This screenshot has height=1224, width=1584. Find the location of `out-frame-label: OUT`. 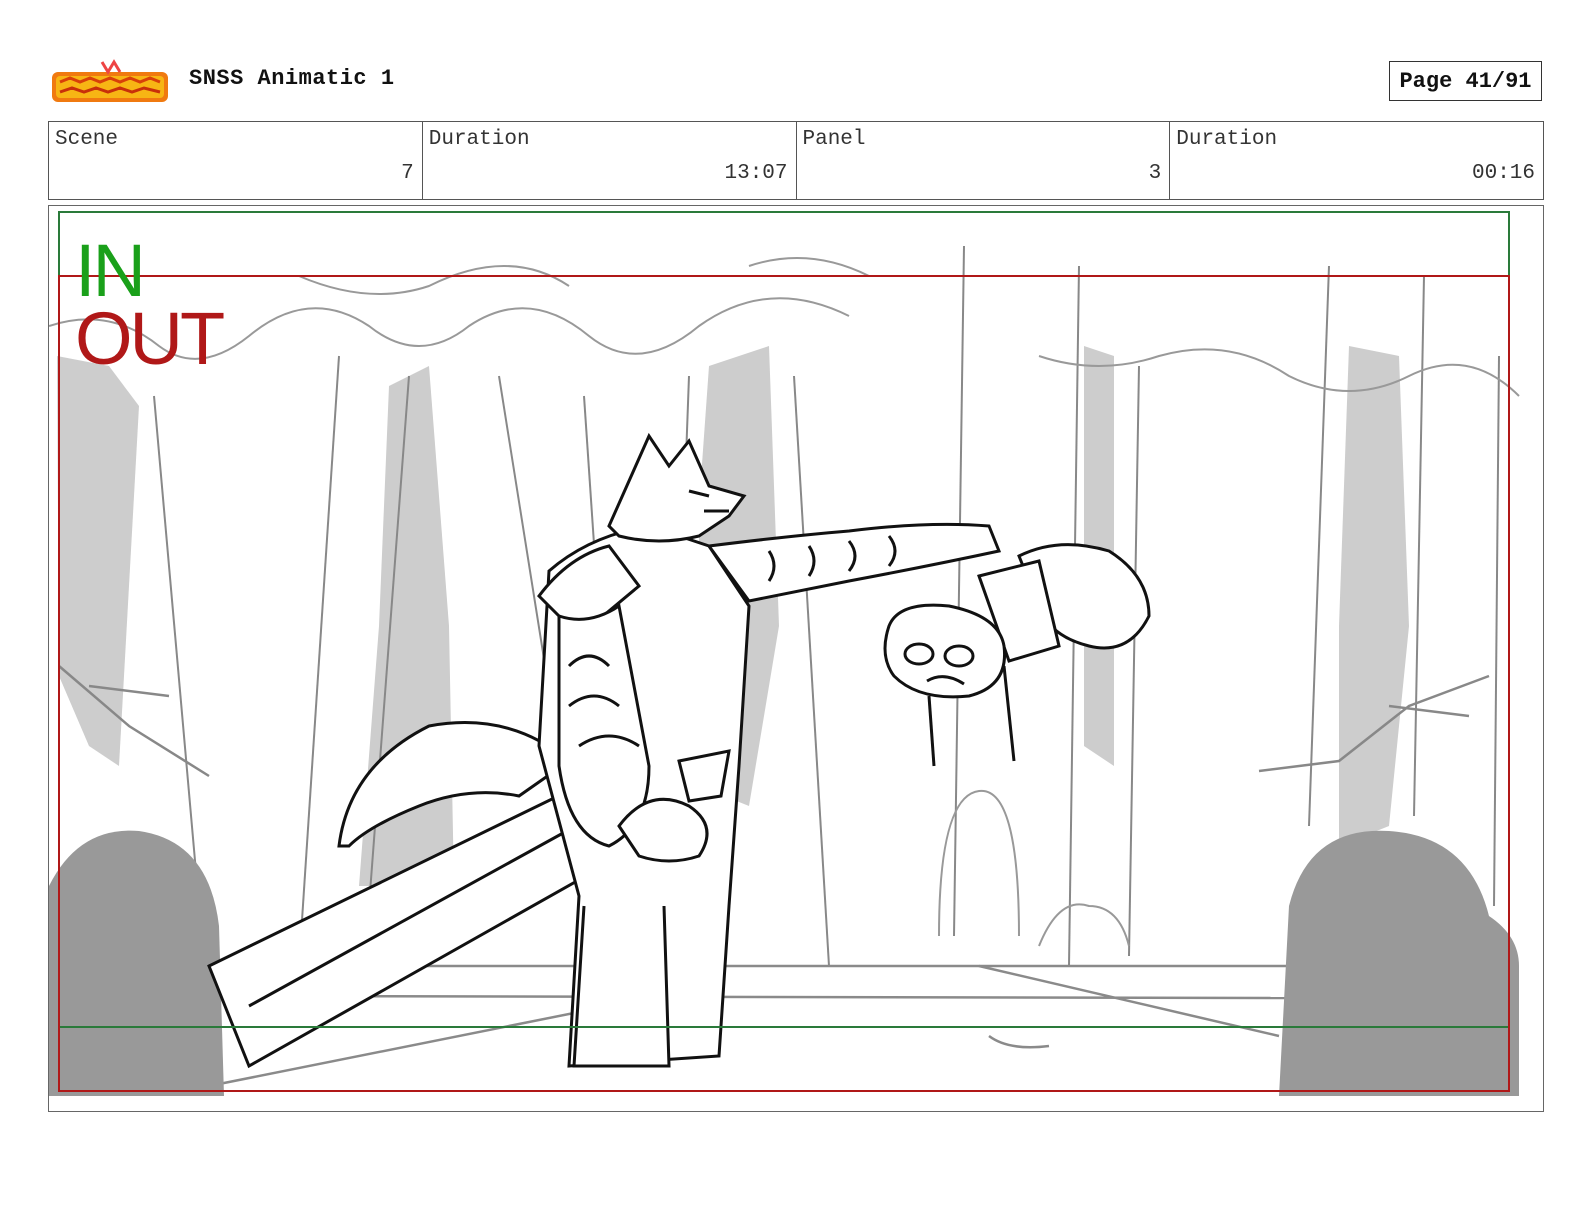

out-frame-label: OUT is located at coordinates (150, 338).